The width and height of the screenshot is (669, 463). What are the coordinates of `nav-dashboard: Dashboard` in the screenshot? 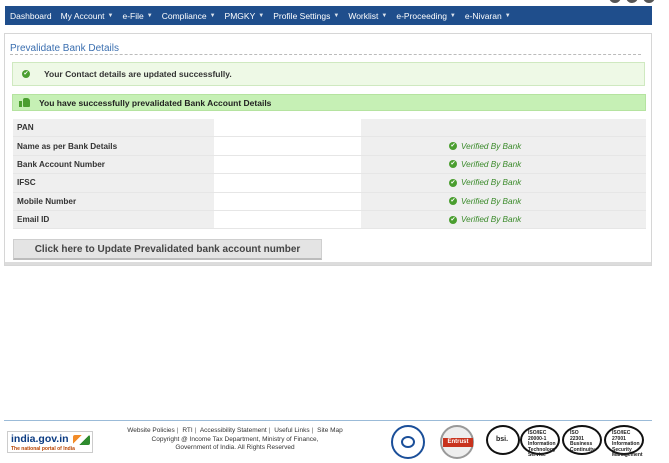 It's located at (31, 16).